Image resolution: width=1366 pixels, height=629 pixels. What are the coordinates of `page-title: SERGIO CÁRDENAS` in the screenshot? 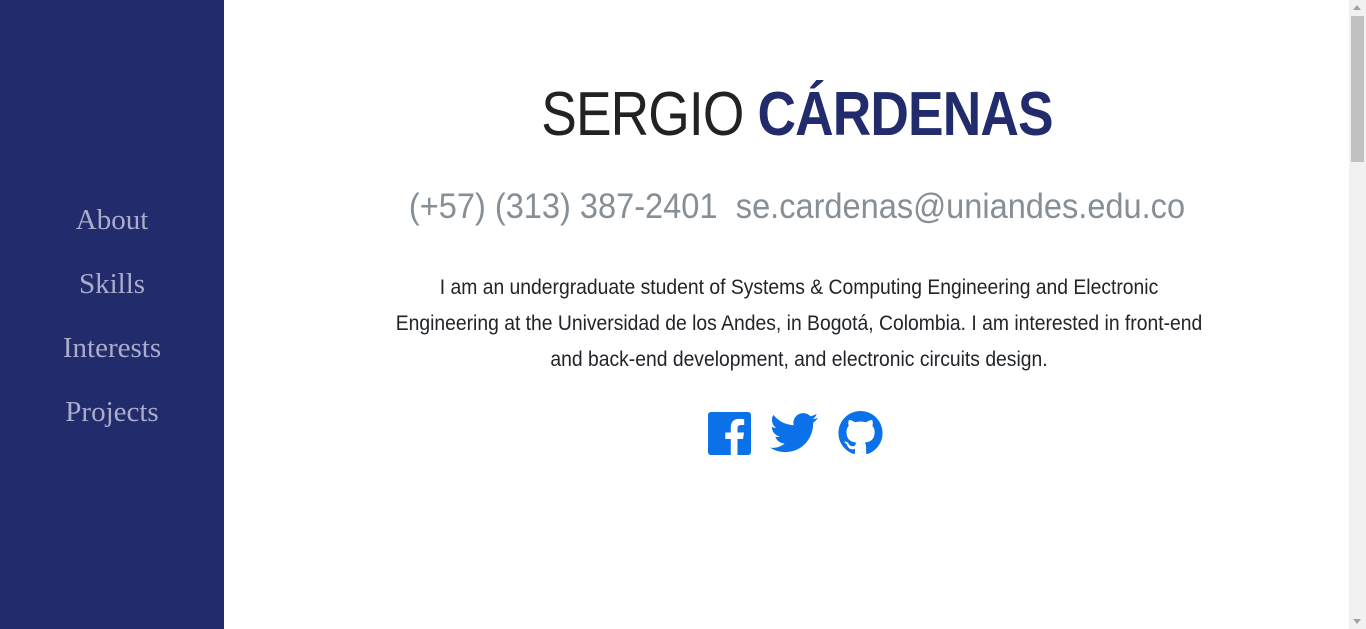 It's located at (797, 115).